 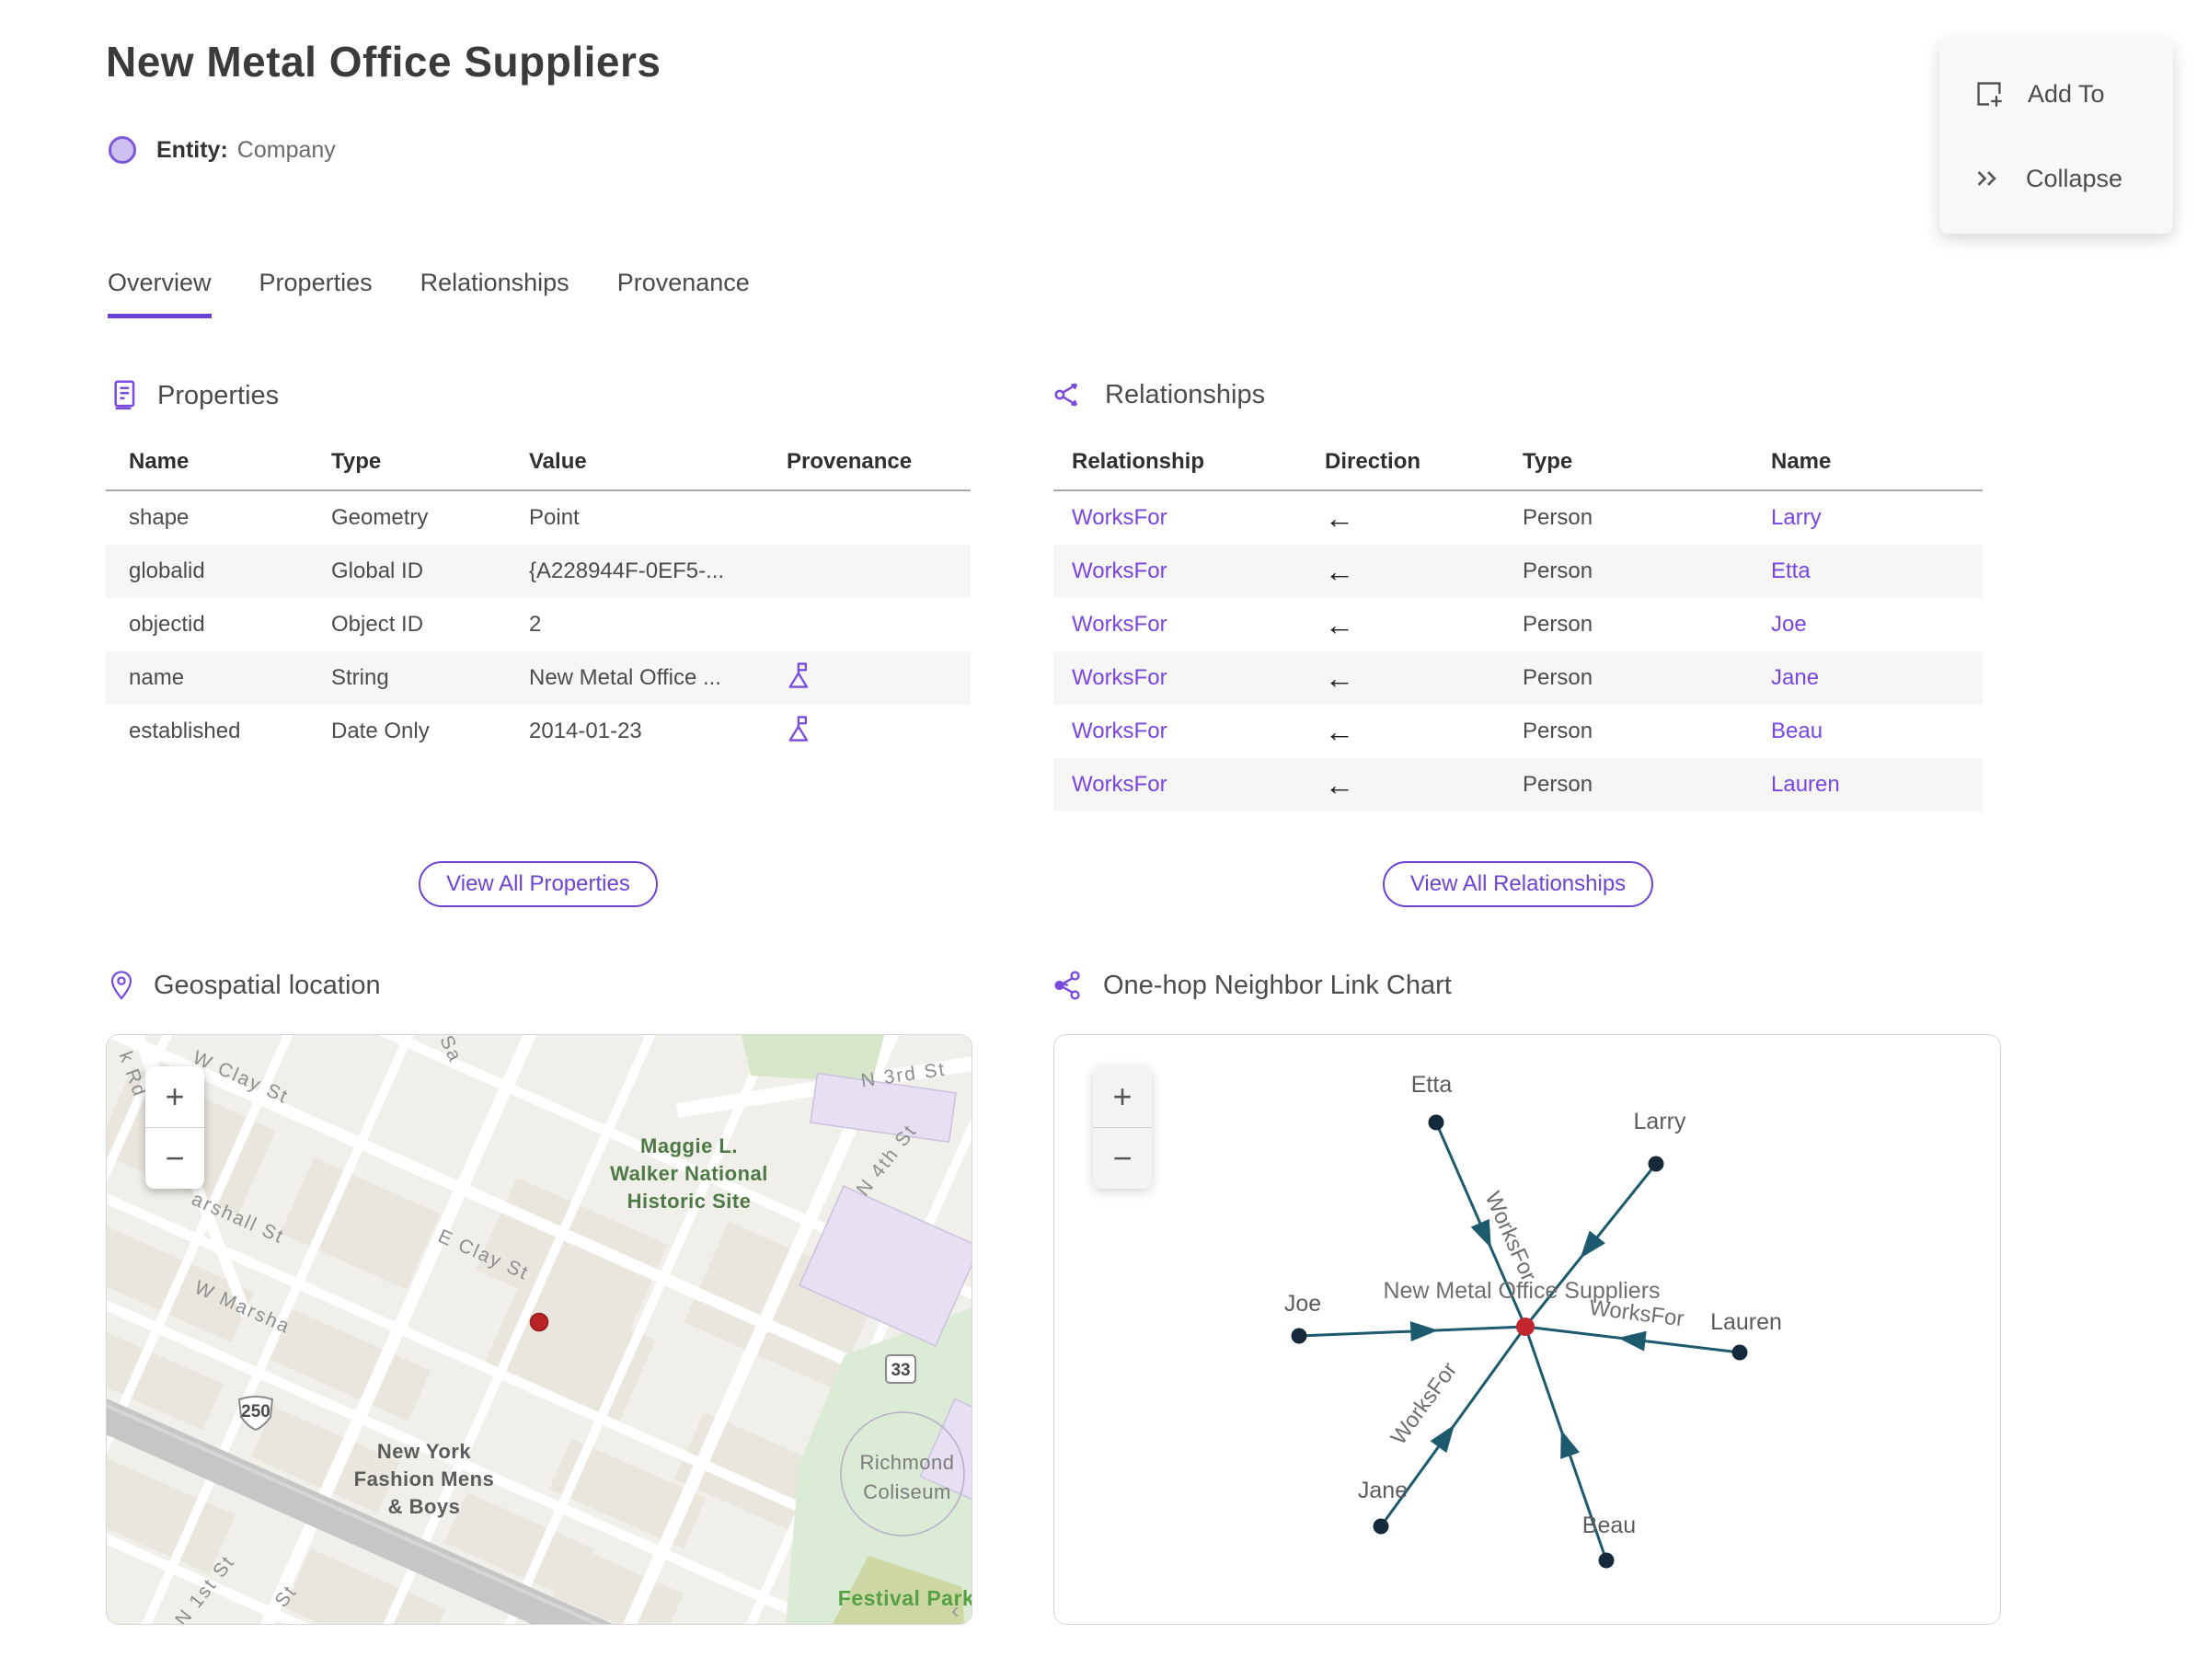 I want to click on add-to-label: Add To, so click(x=2066, y=93).